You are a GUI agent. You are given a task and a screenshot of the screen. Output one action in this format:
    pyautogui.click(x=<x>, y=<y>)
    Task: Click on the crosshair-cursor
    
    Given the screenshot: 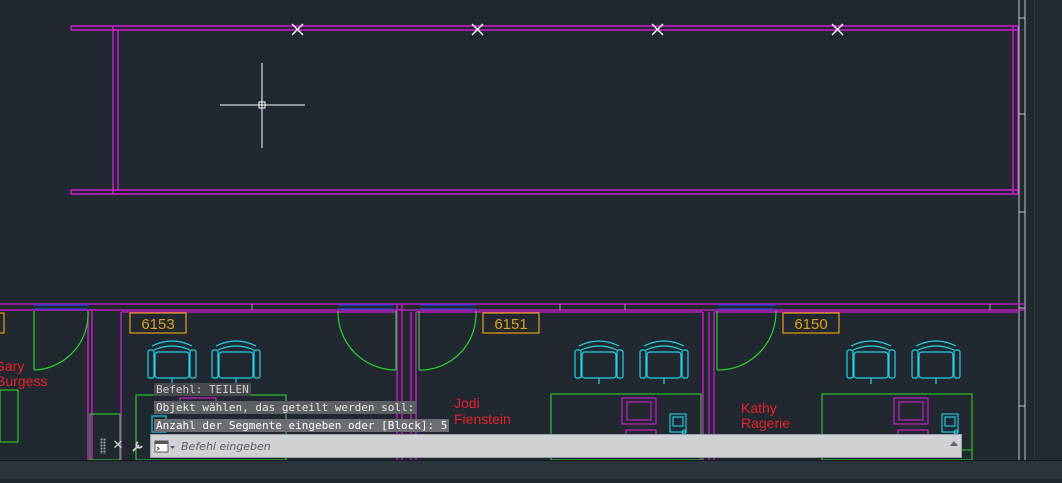 What is the action you would take?
    pyautogui.click(x=262, y=105)
    